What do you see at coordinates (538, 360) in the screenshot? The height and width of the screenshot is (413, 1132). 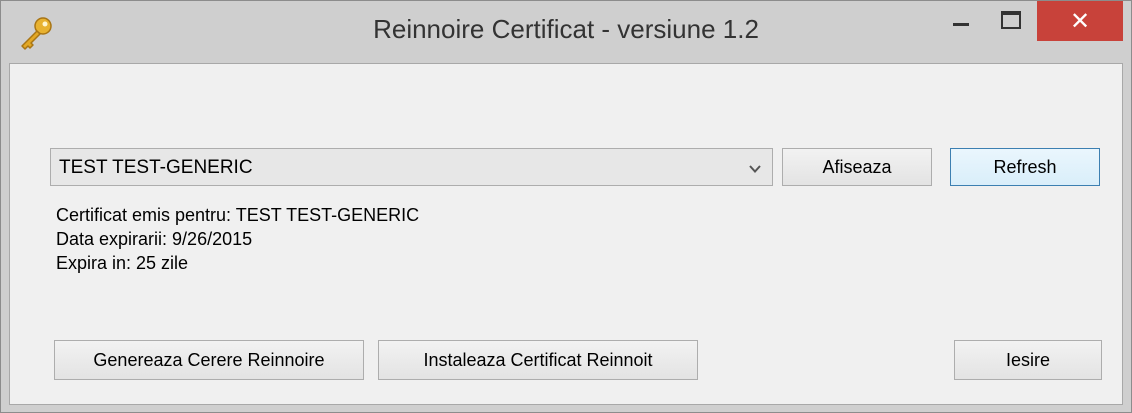 I see `install-certificate-button: Instaleaza Certificat Reinnoit` at bounding box center [538, 360].